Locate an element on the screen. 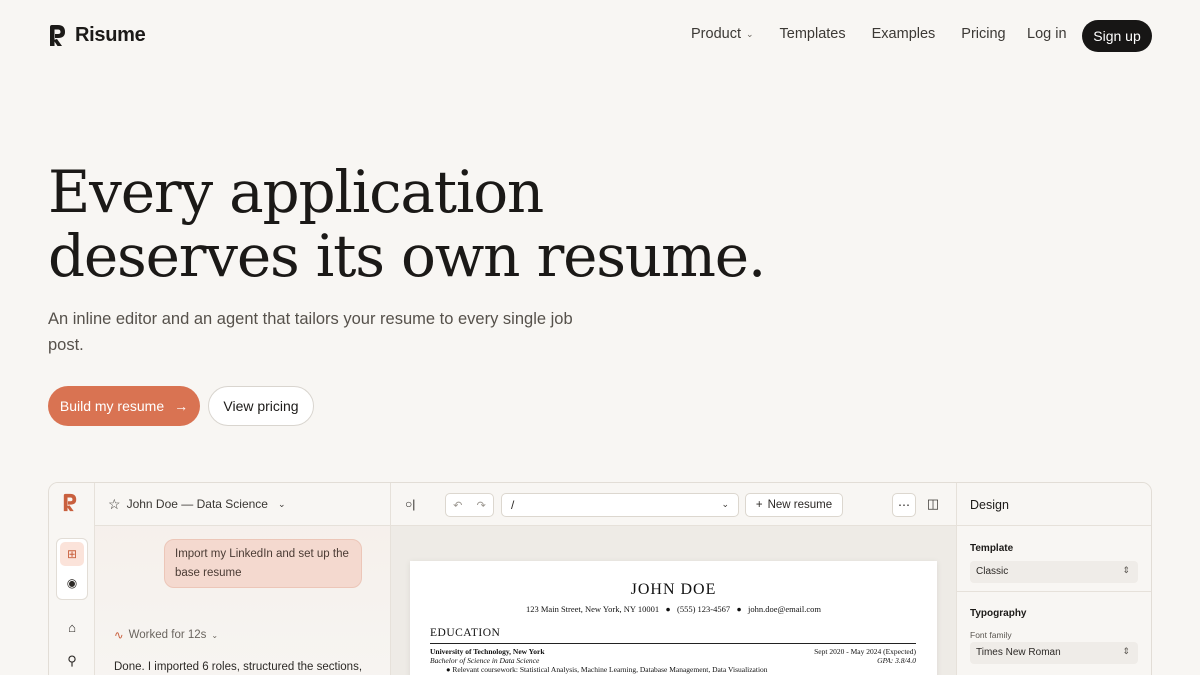 The height and width of the screenshot is (675, 1200). resume-section-title: EDUCATION is located at coordinates (465, 633).